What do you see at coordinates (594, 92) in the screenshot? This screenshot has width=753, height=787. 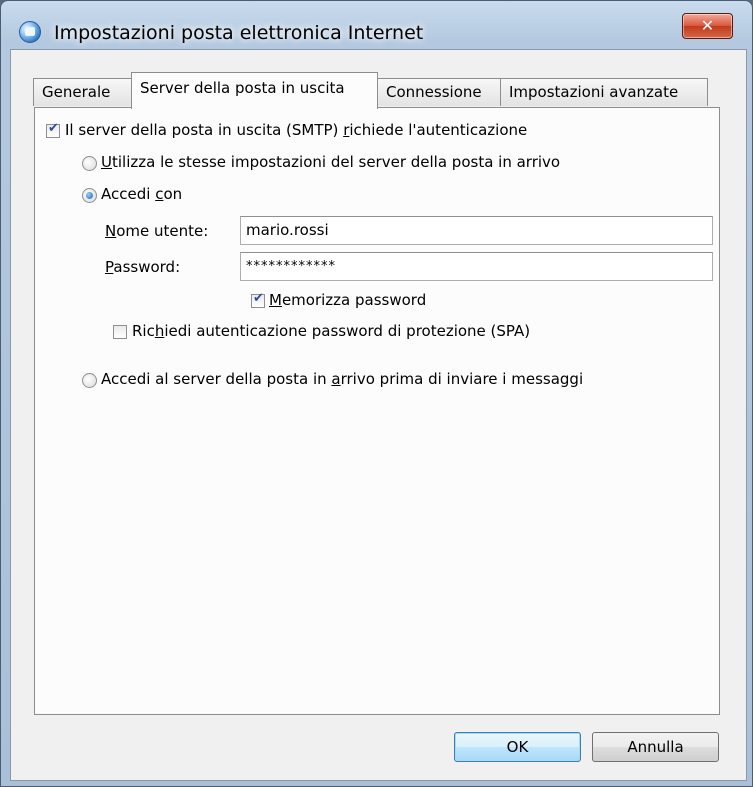 I see `tab-label: Impostazioni avanzate` at bounding box center [594, 92].